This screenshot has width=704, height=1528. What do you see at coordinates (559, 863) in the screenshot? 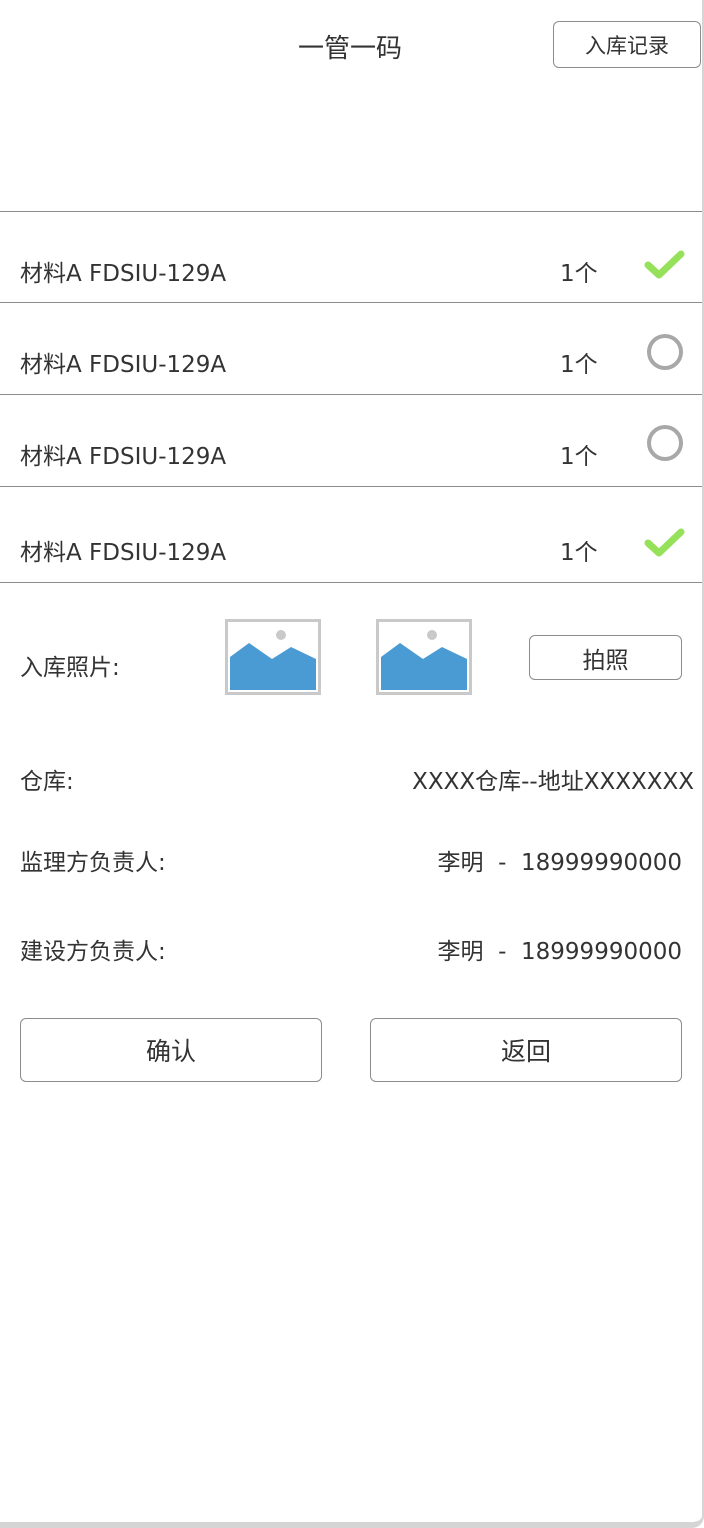
I see `supervisor-value: 李明 - 18999990000` at bounding box center [559, 863].